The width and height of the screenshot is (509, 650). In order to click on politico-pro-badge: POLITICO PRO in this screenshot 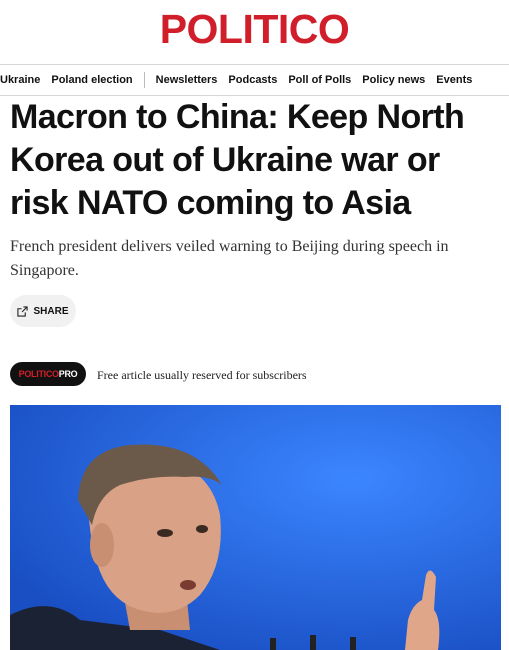, I will do `click(48, 374)`.